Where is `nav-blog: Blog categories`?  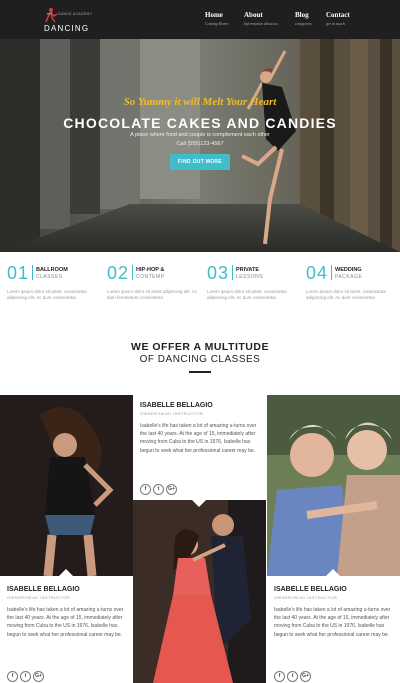 nav-blog: Blog categories is located at coordinates (303, 18).